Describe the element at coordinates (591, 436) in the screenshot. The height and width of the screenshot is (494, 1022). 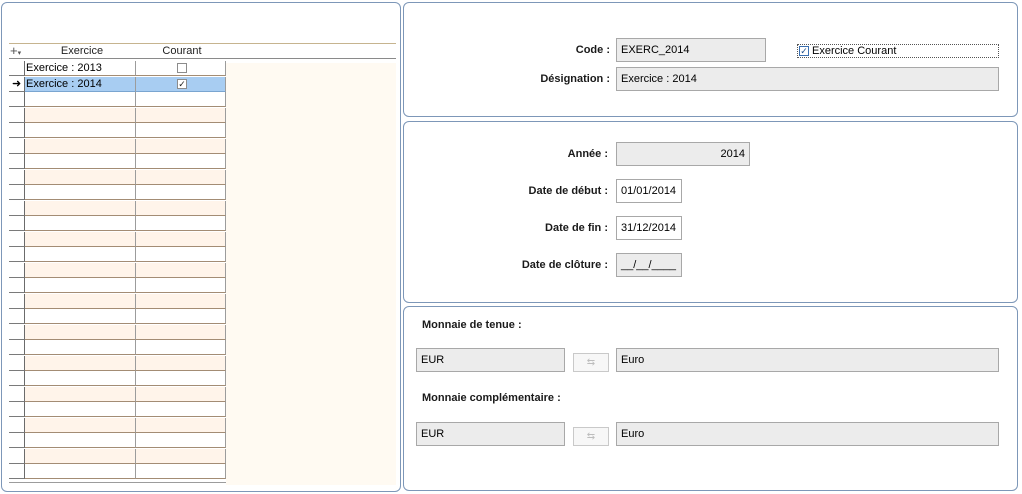
I see `monnaie-complementaire-lookup-button: ⇆` at that location.